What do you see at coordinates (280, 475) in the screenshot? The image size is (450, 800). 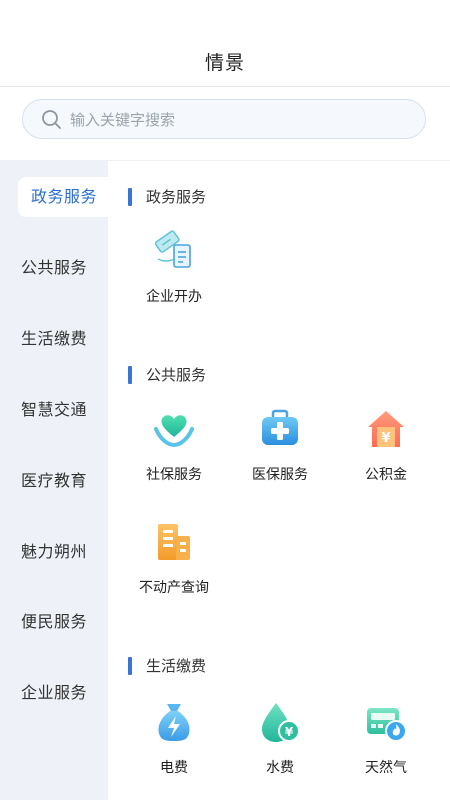 I see `tile-label: 医保服务` at bounding box center [280, 475].